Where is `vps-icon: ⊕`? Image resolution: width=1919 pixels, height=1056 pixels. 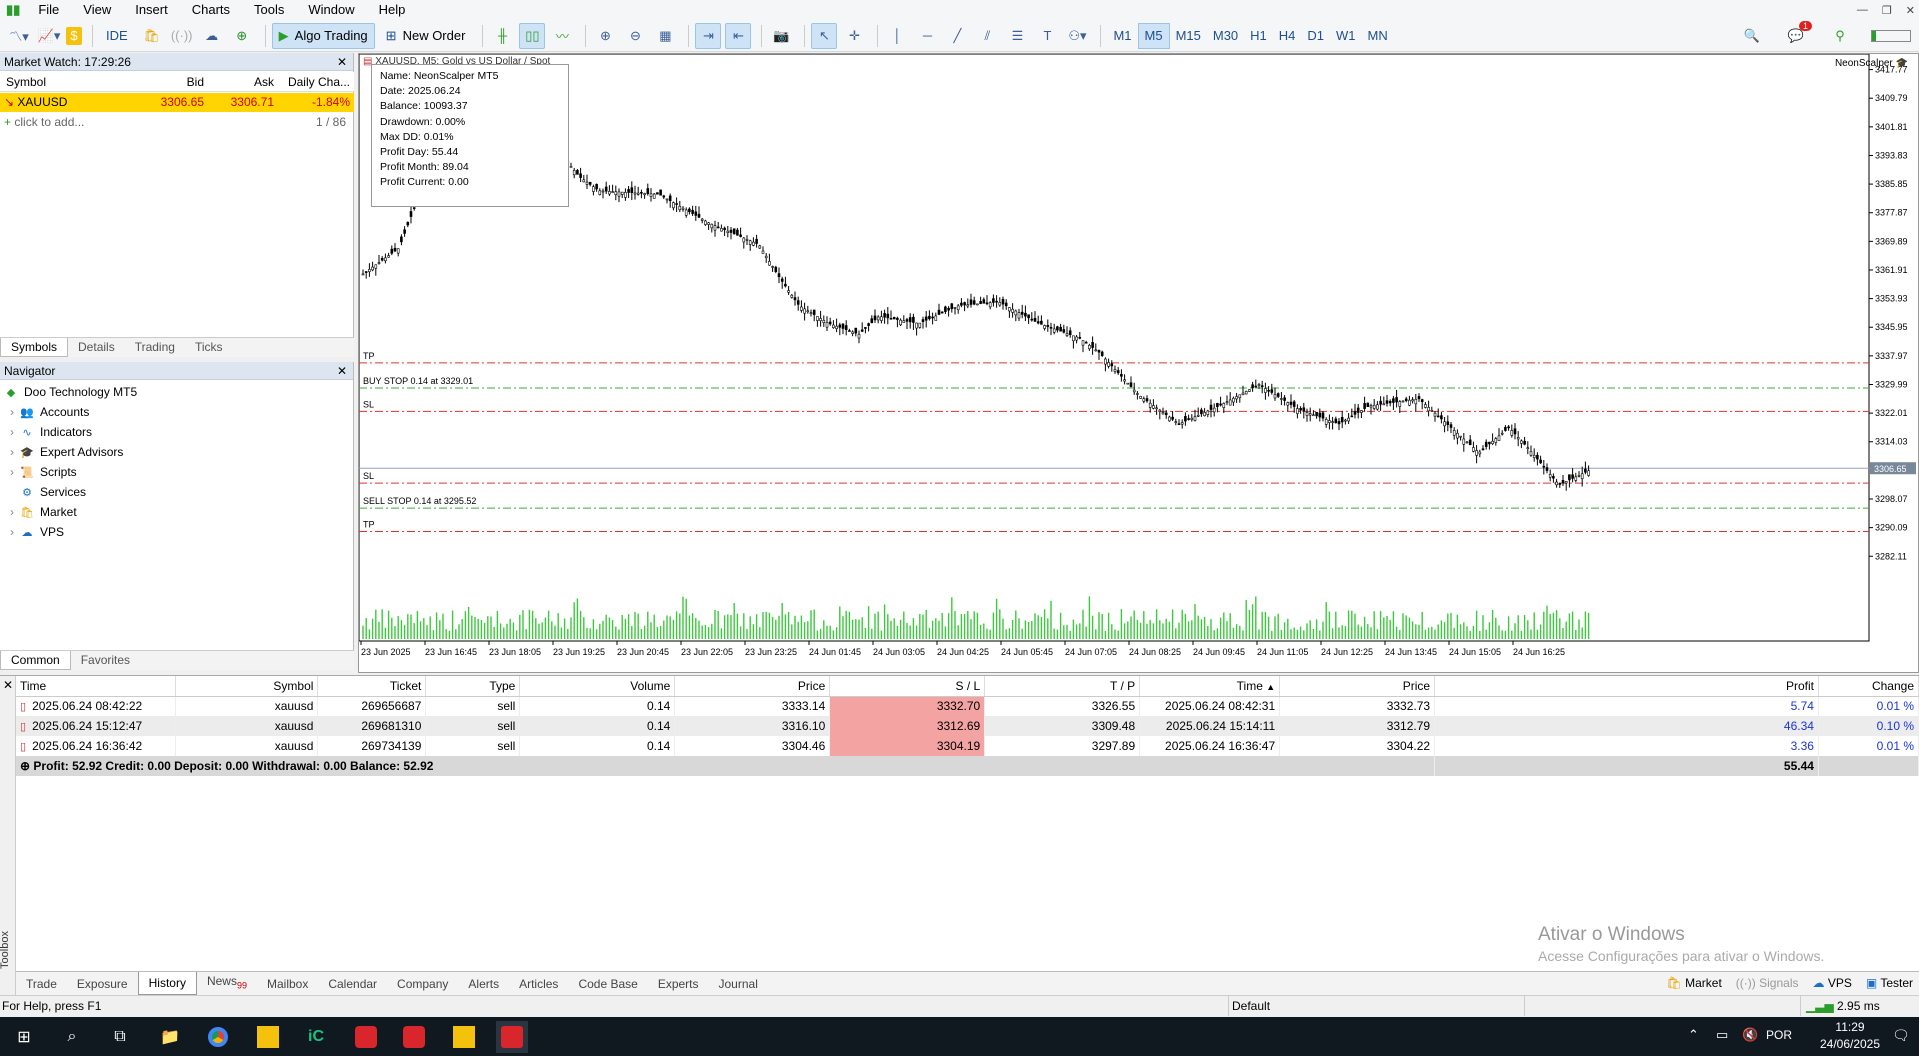
vps-icon: ⊕ is located at coordinates (242, 36).